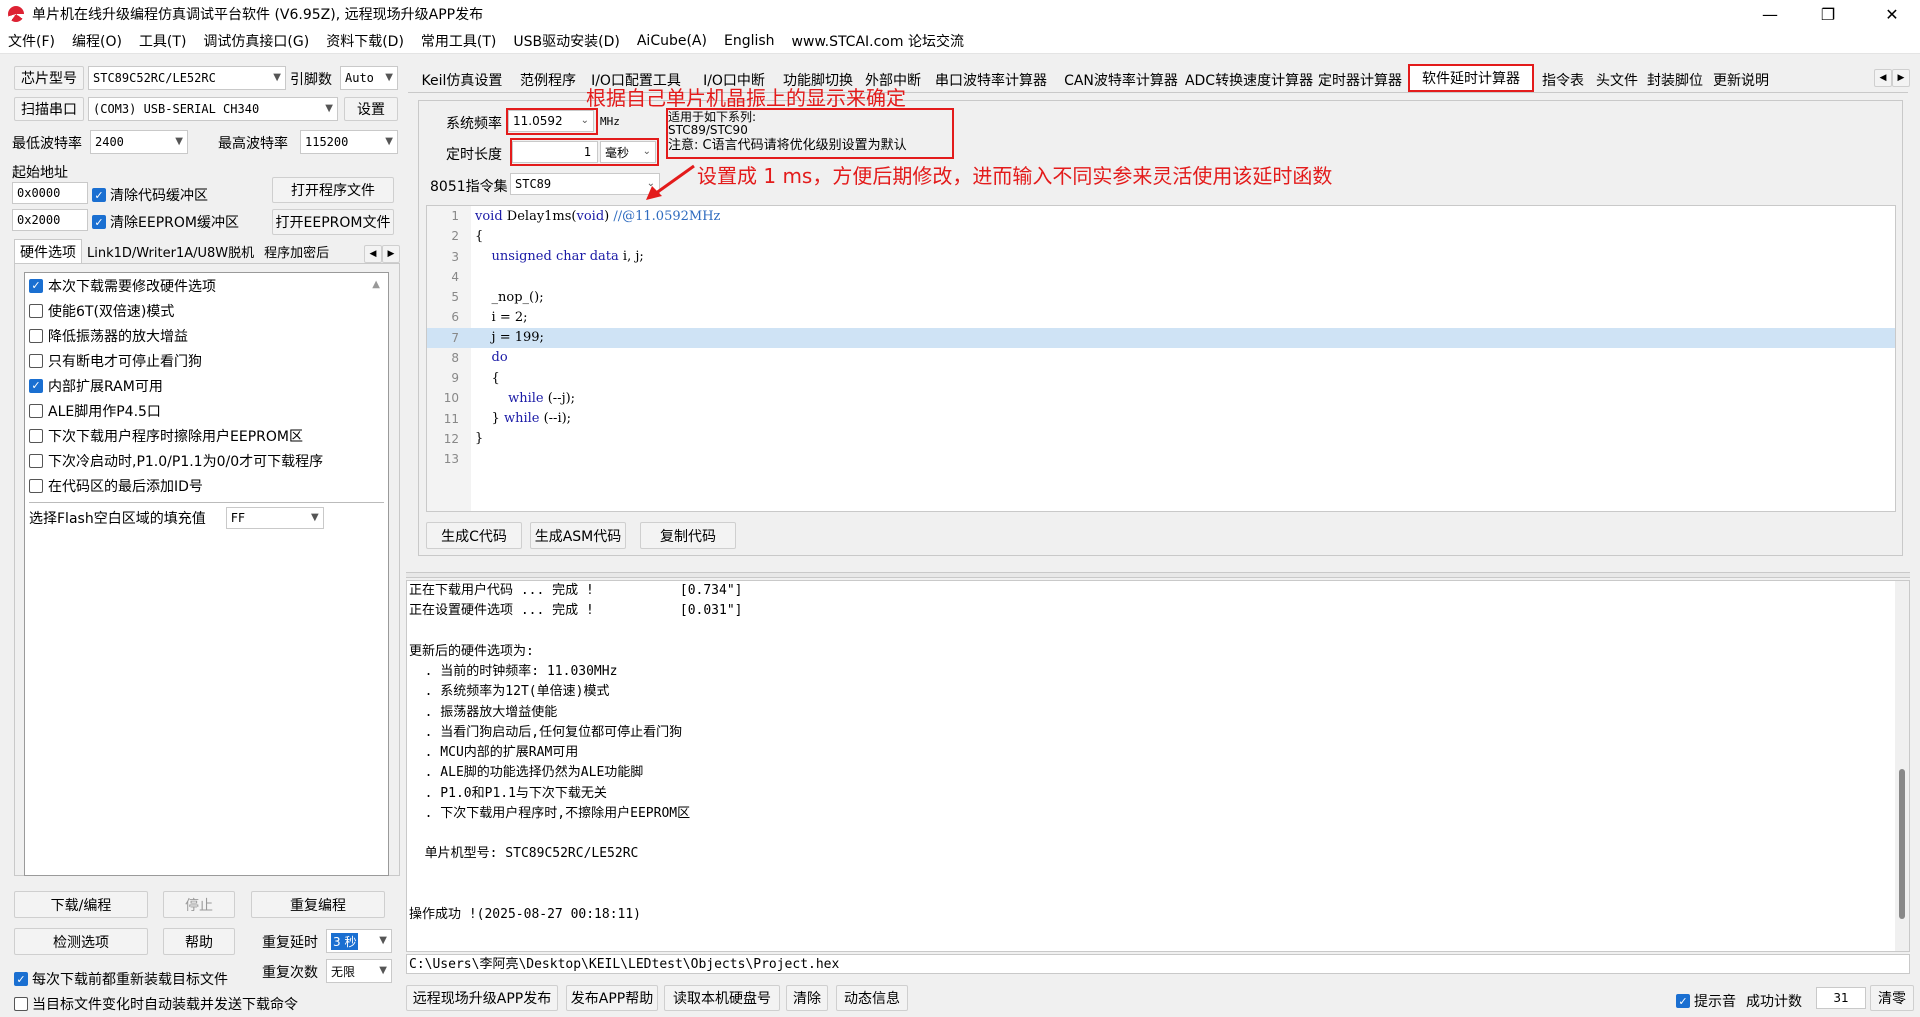 The width and height of the screenshot is (1920, 1017). I want to click on log-line: . 当前的时钟频率: 11.030MHz, so click(513, 671).